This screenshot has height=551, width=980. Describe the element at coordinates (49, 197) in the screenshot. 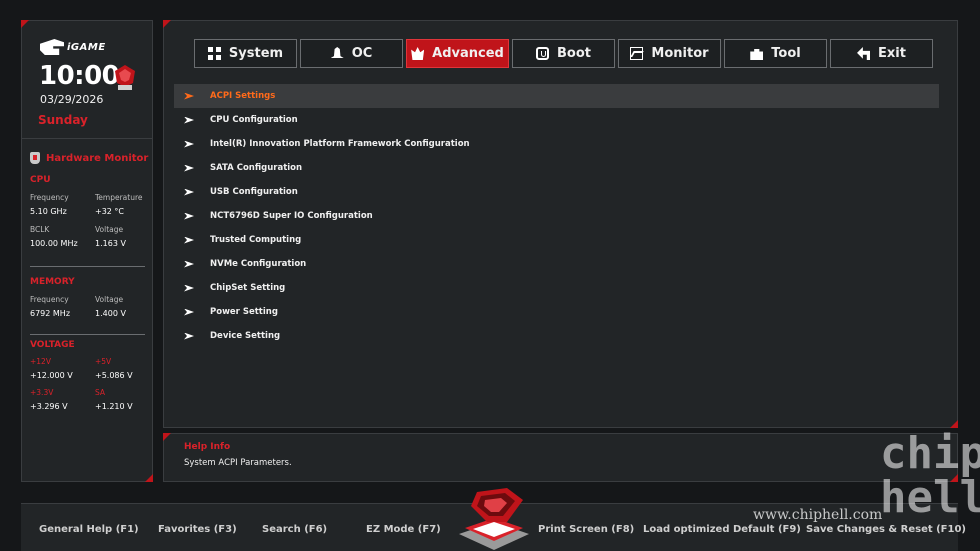

I see `cpu-frequency-label: Frequency` at that location.